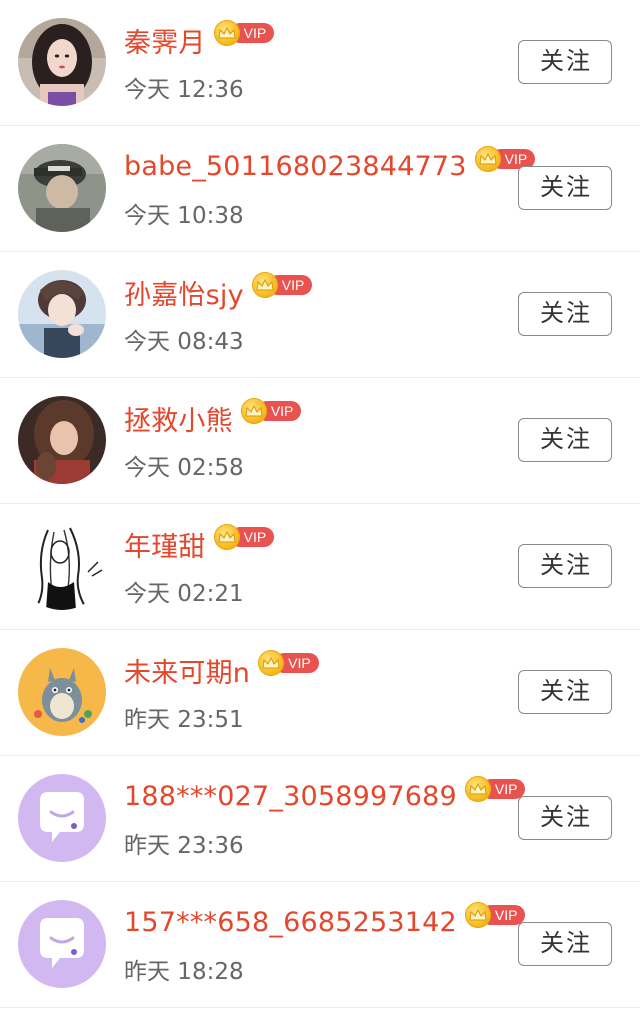 The height and width of the screenshot is (1011, 640). What do you see at coordinates (165, 544) in the screenshot?
I see `user-name: 年瑾甜` at bounding box center [165, 544].